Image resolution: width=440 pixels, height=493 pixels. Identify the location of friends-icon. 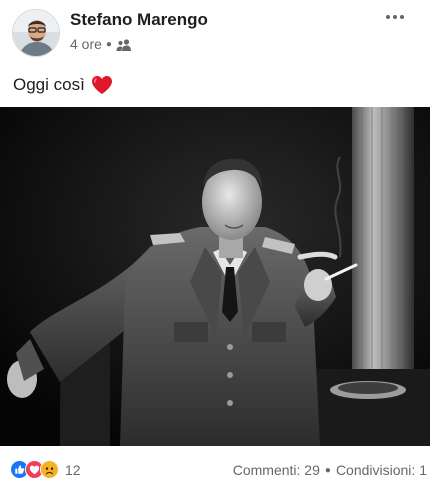
(124, 44).